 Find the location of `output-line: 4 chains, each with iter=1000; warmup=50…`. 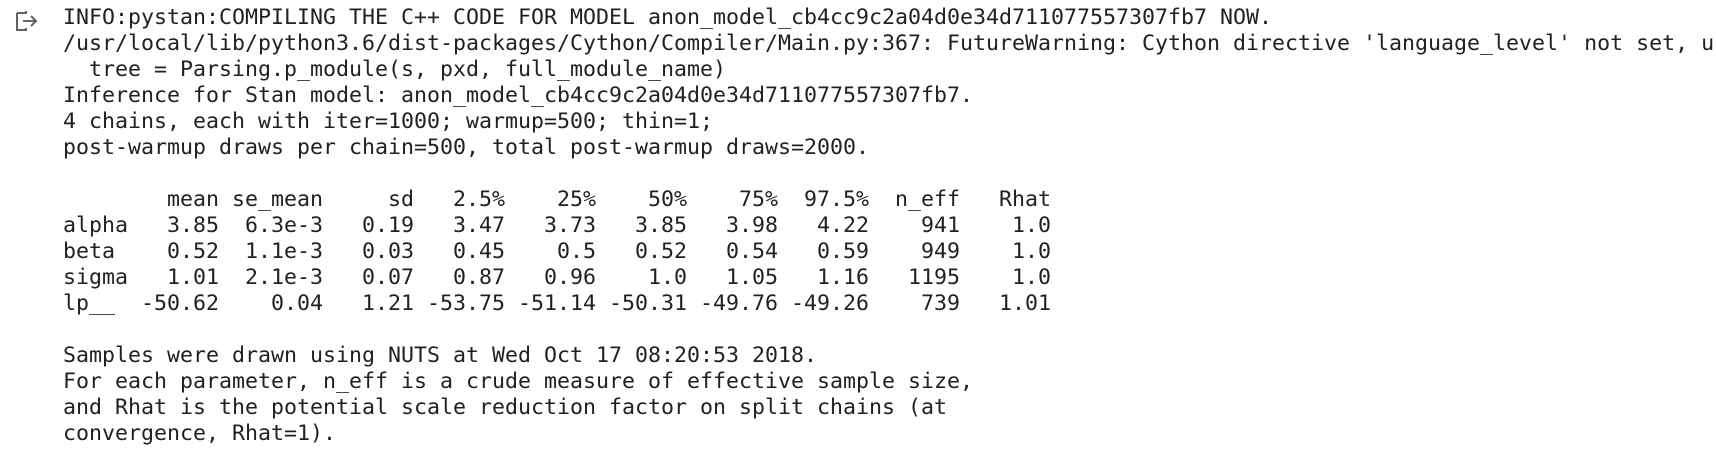

output-line: 4 chains, each with iter=1000; warmup=50… is located at coordinates (388, 121).